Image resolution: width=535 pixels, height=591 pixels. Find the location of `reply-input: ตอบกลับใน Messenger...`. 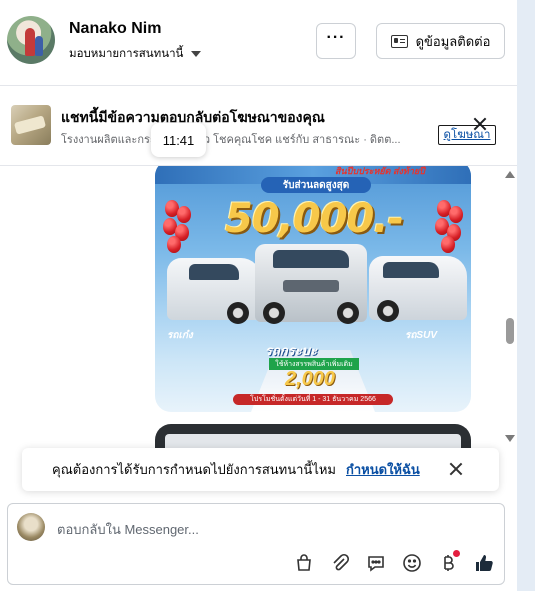

reply-input: ตอบกลับใน Messenger... is located at coordinates (128, 529).